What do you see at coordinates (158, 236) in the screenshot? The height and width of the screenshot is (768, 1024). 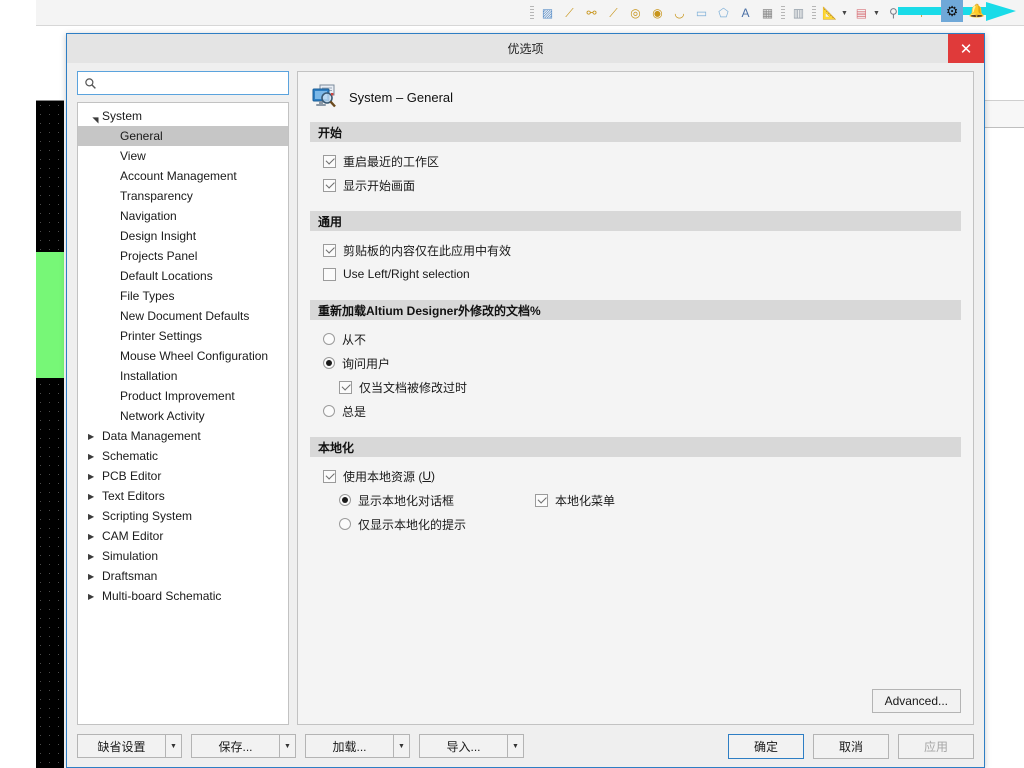 I see `tree-item-label: Design Insight` at bounding box center [158, 236].